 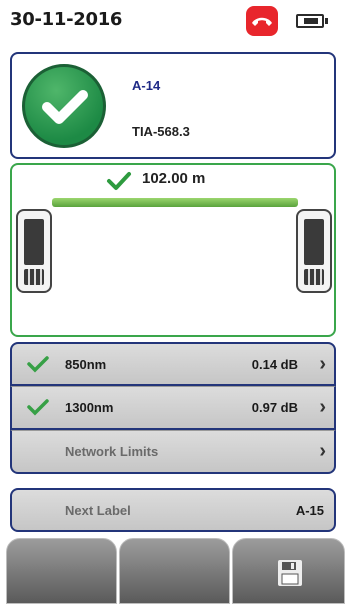 I want to click on date-text: 30-11-2016, so click(x=66, y=19).